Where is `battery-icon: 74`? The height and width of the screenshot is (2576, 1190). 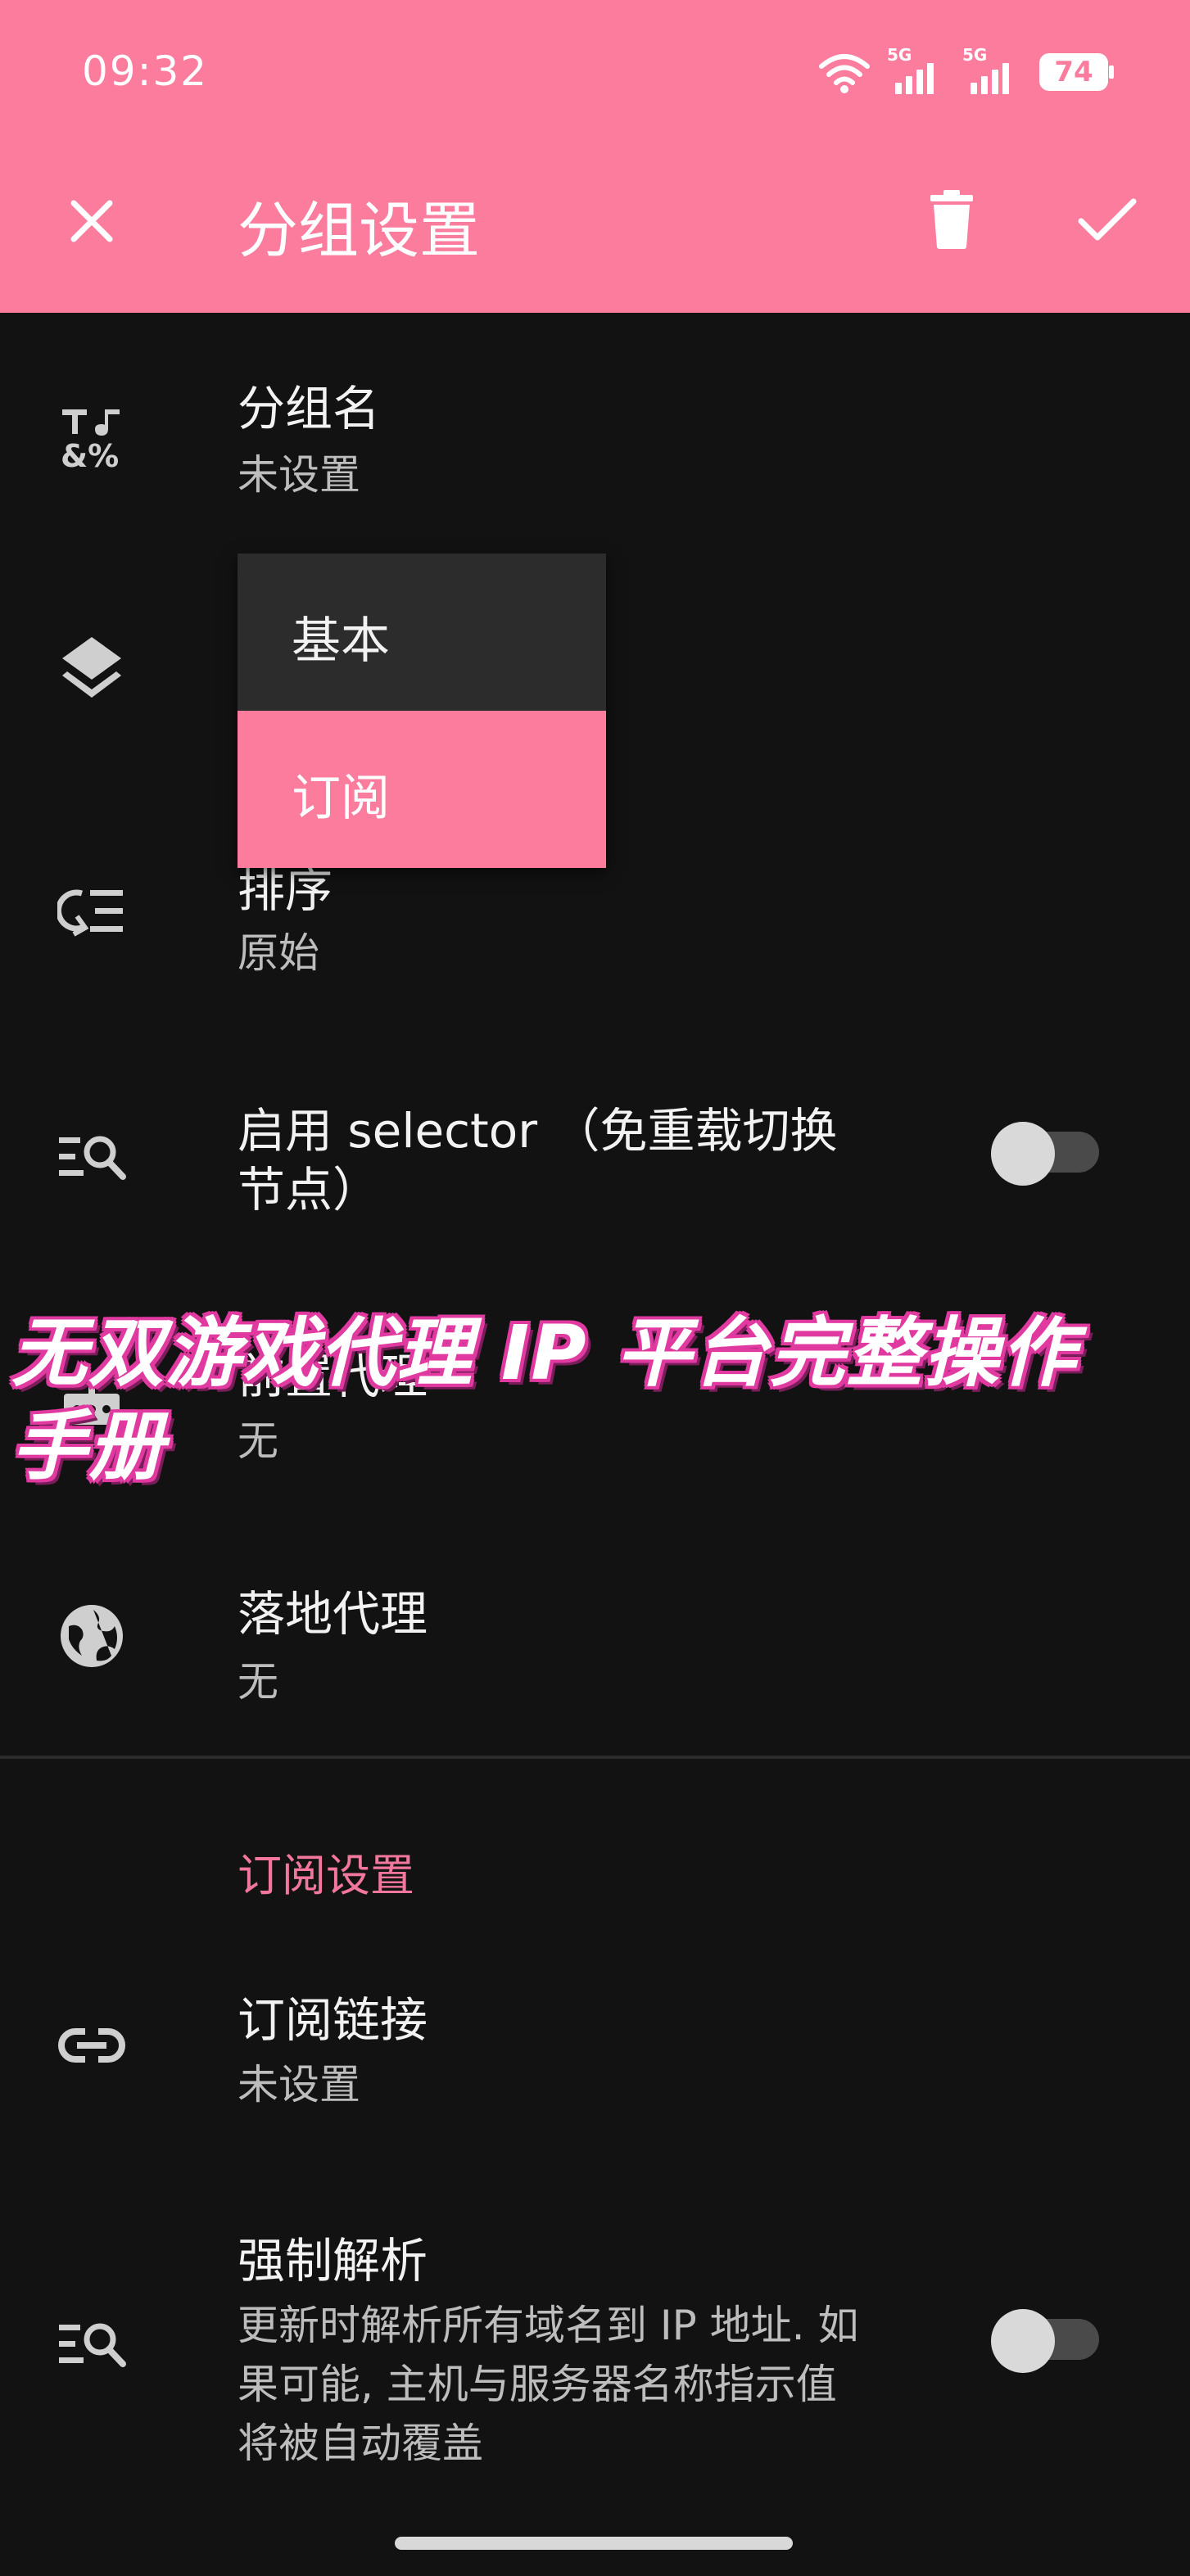
battery-icon: 74 is located at coordinates (1076, 72).